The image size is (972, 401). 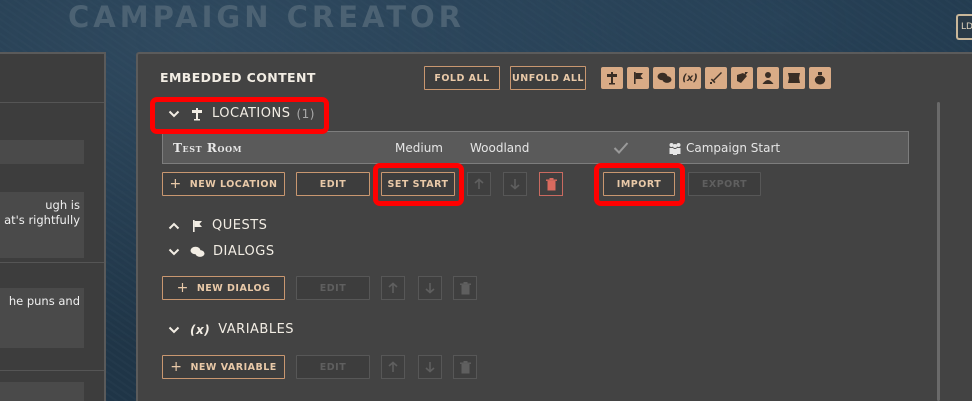 I want to click on header-corner-button: LD, so click(x=964, y=27).